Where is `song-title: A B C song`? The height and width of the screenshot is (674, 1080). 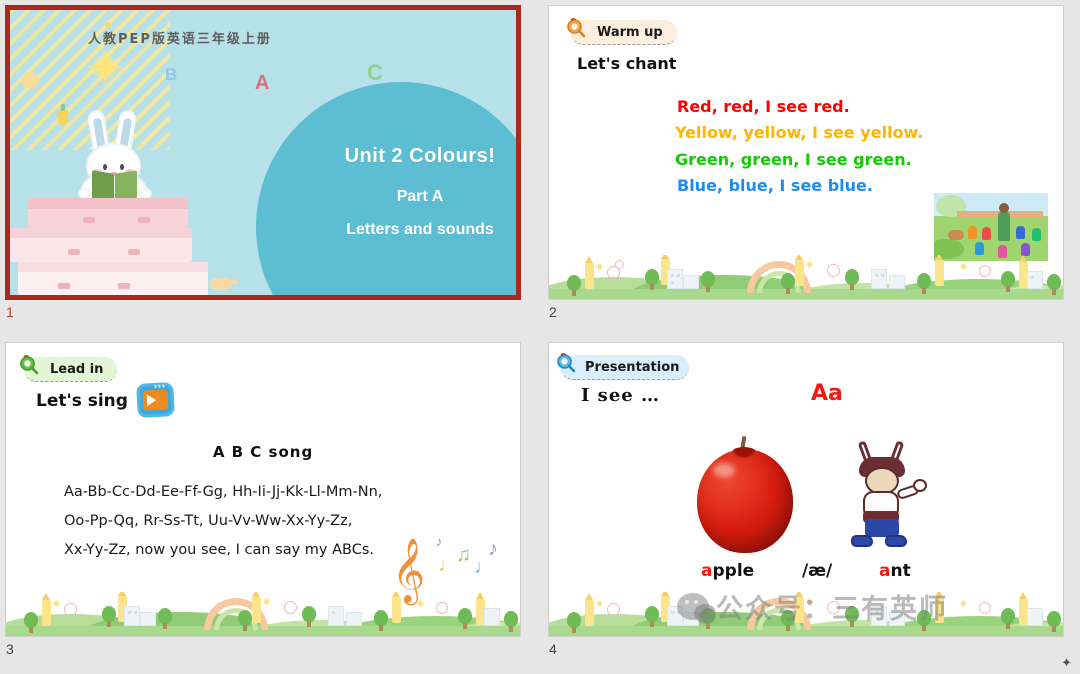
song-title: A B C song is located at coordinates (263, 452).